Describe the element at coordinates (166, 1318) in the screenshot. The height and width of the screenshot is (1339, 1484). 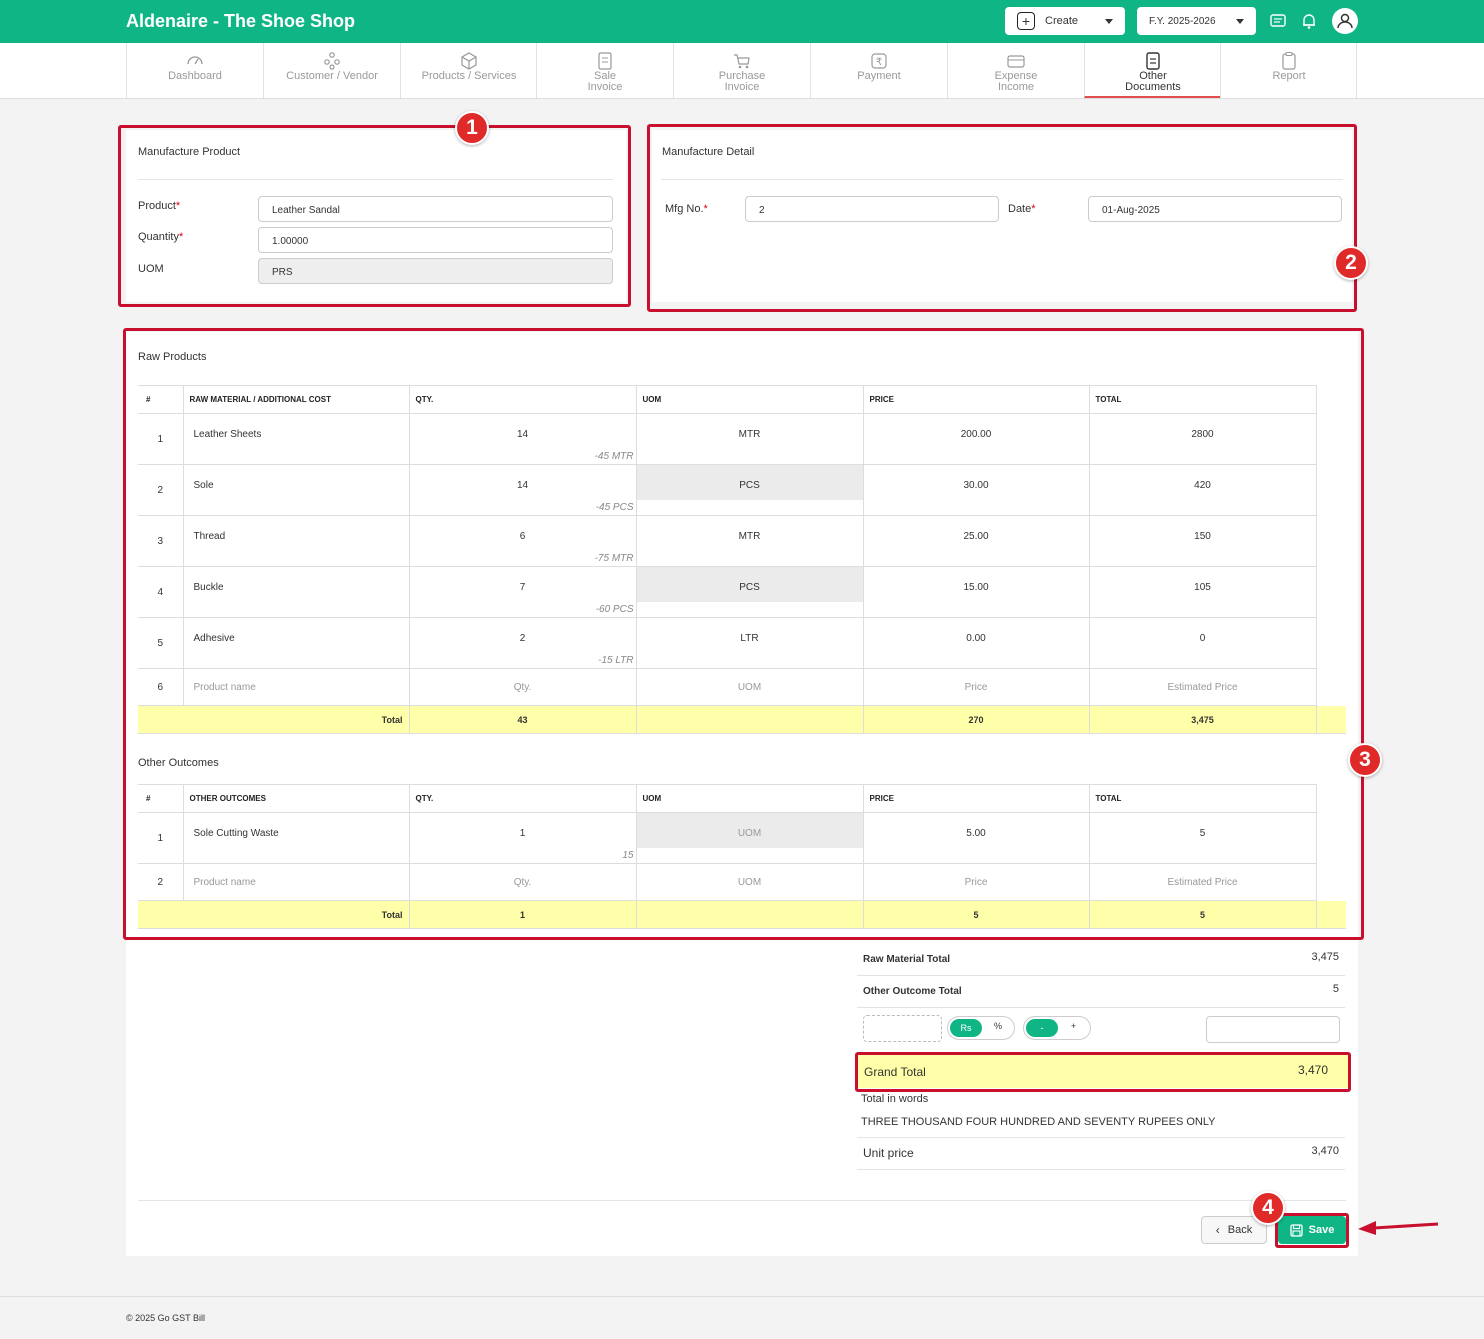
I see `footer-text: © 2025 Go GST Bill` at that location.